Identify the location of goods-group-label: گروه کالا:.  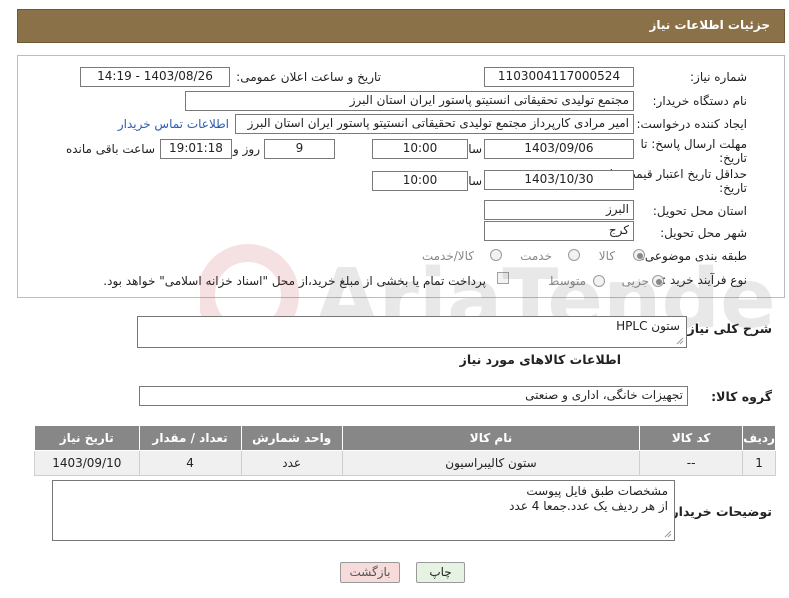
(741, 396).